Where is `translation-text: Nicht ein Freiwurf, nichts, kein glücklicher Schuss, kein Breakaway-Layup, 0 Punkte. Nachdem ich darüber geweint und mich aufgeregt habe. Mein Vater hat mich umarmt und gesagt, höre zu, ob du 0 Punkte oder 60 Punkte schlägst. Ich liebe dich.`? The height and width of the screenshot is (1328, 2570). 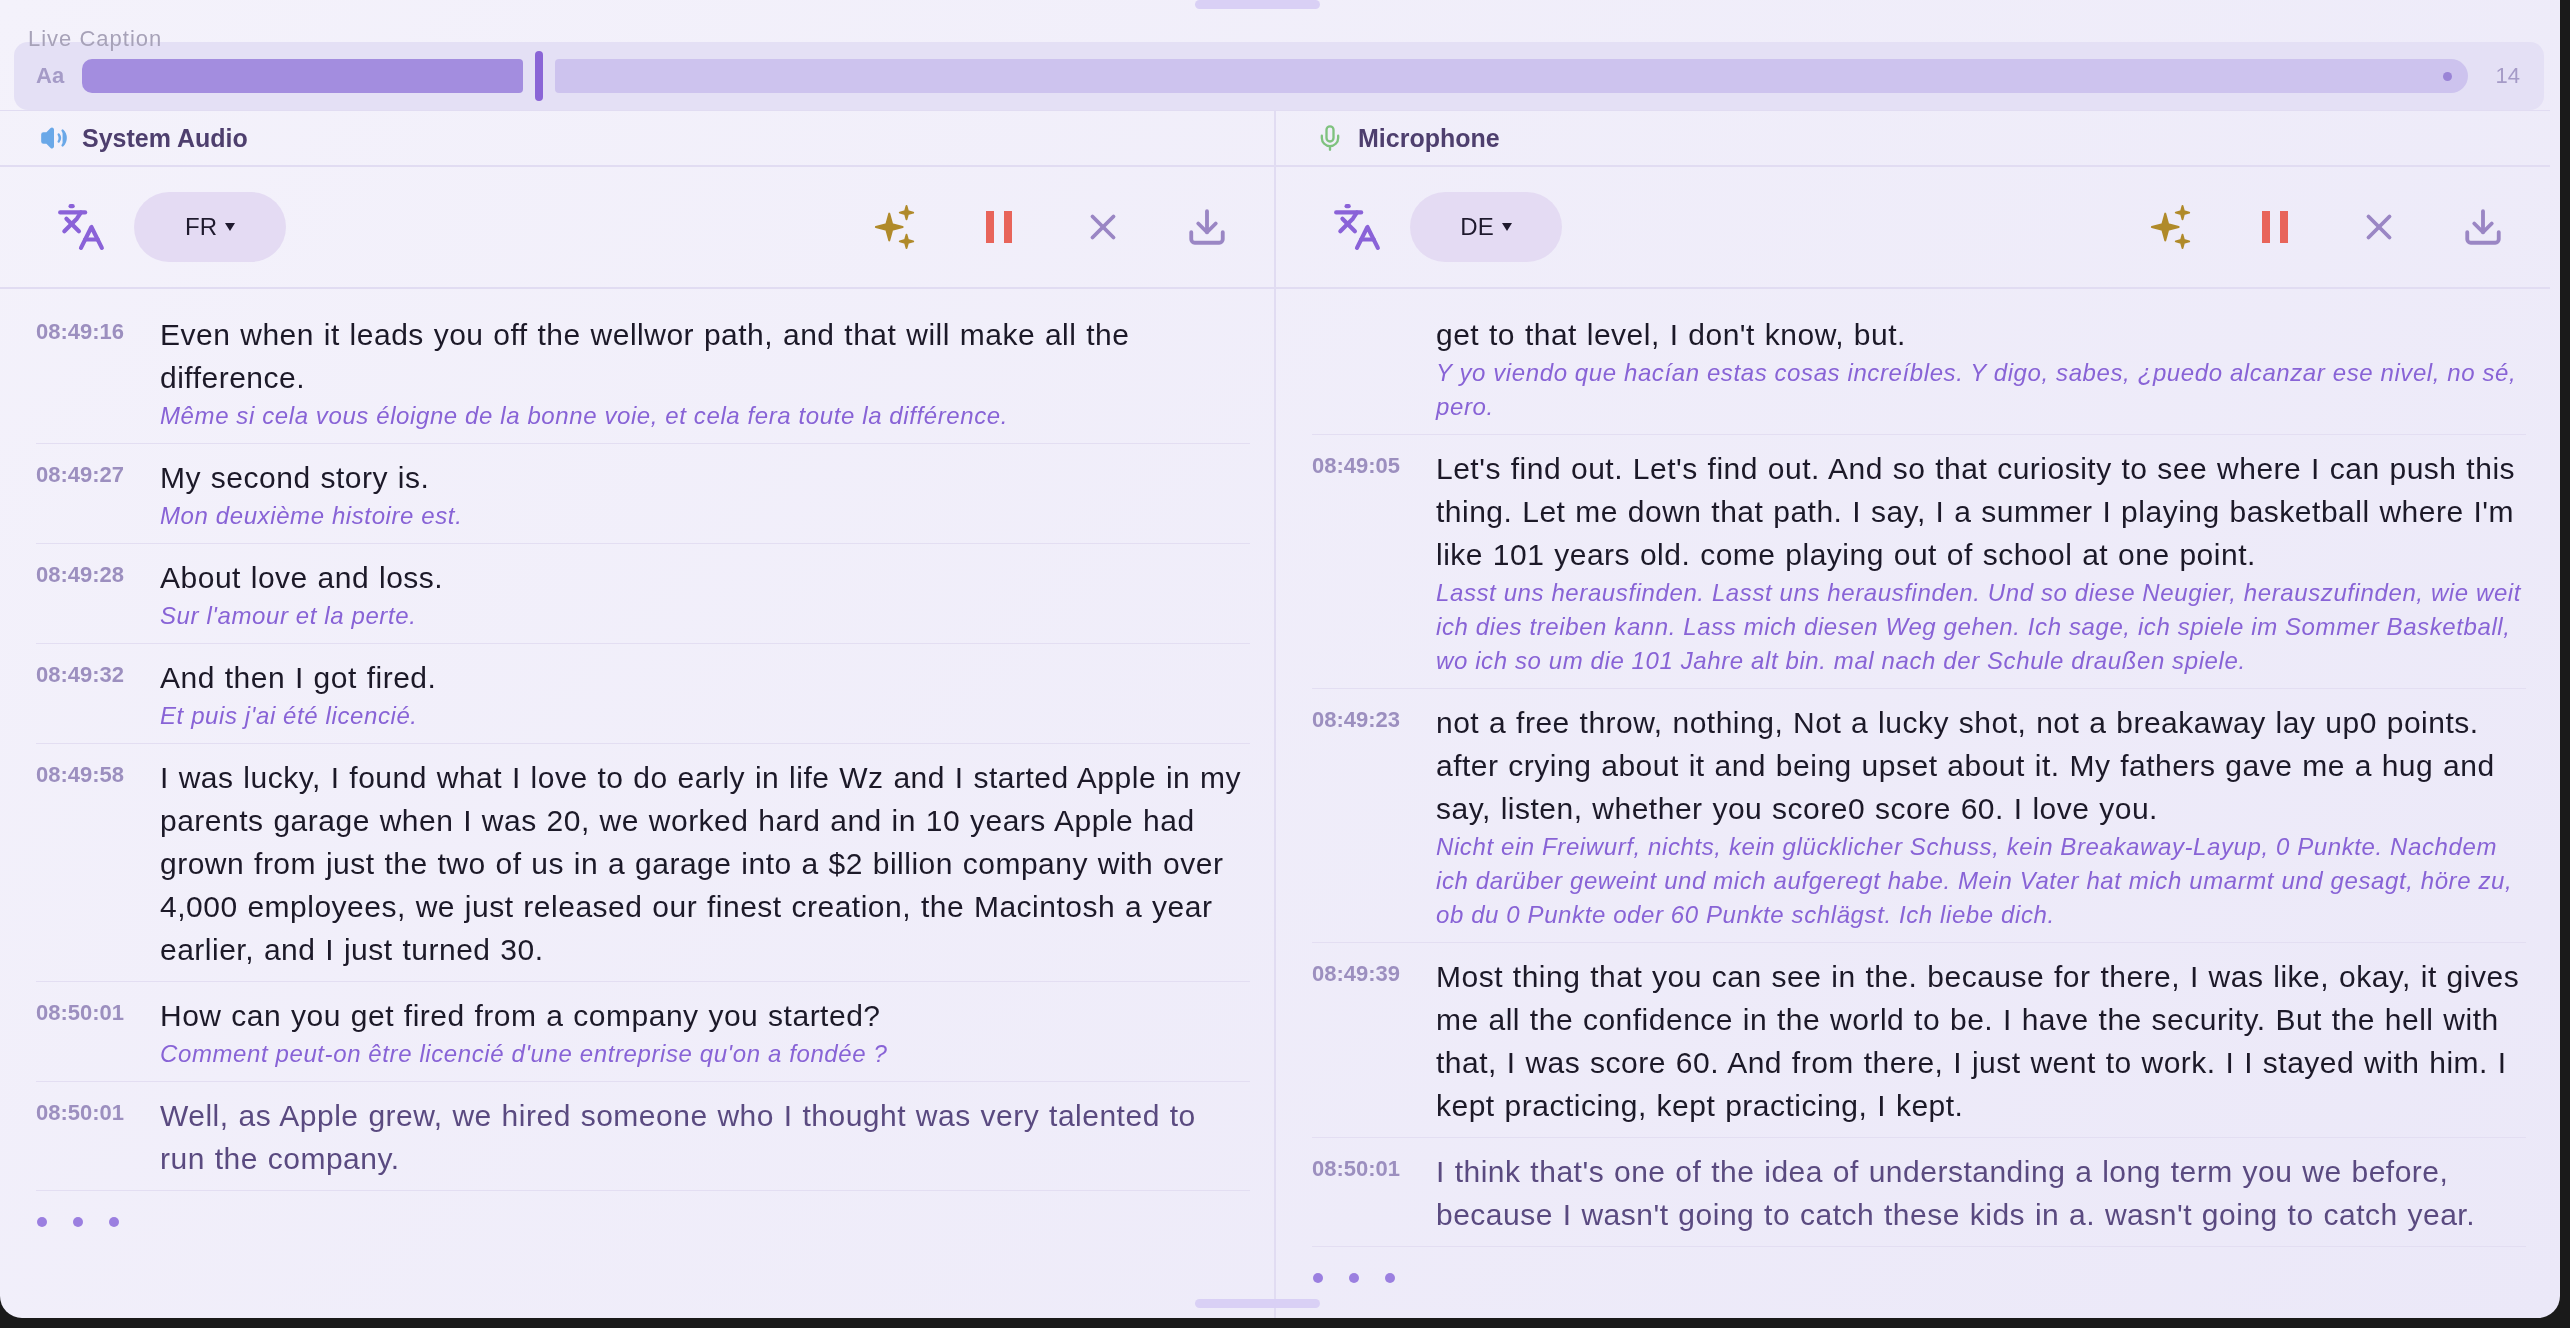 translation-text: Nicht ein Freiwurf, nichts, kein glücklicher Schuss, kein Breakaway-Layup, 0 Punkte. Nachdem ich darüber geweint und mich aufgeregt habe. Mein Vater hat mich umarmt und gesagt, höre zu, ob du 0 Punkte oder 60 Punkte schlägst. Ich liebe dich. is located at coordinates (1975, 881).